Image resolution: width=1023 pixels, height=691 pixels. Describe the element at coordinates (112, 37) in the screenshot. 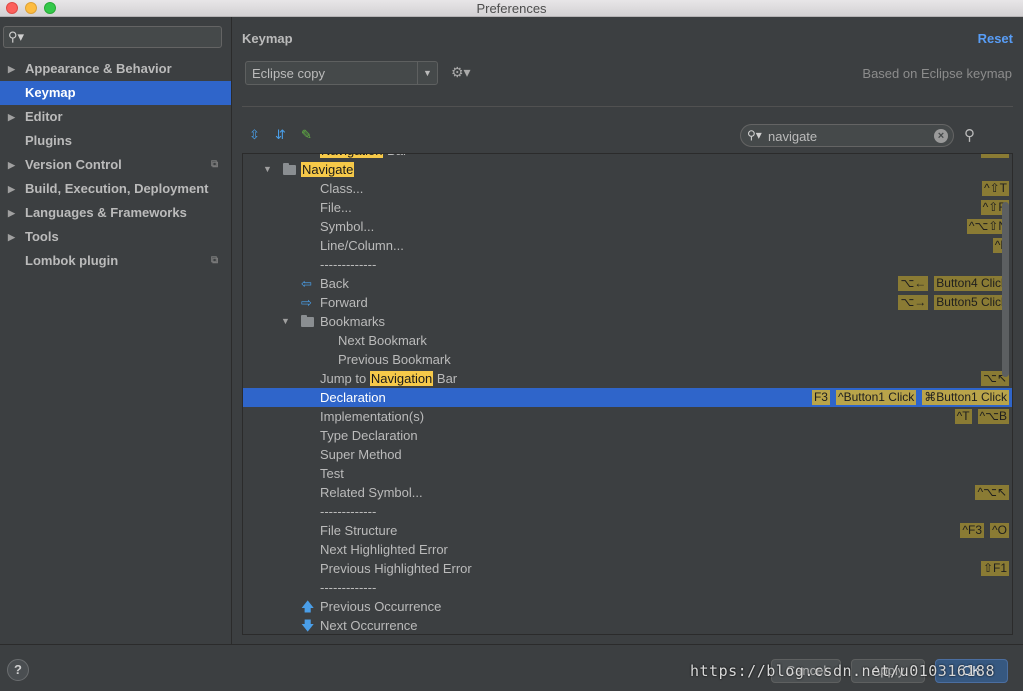

I see `settings-search-input: ⚲▾` at that location.